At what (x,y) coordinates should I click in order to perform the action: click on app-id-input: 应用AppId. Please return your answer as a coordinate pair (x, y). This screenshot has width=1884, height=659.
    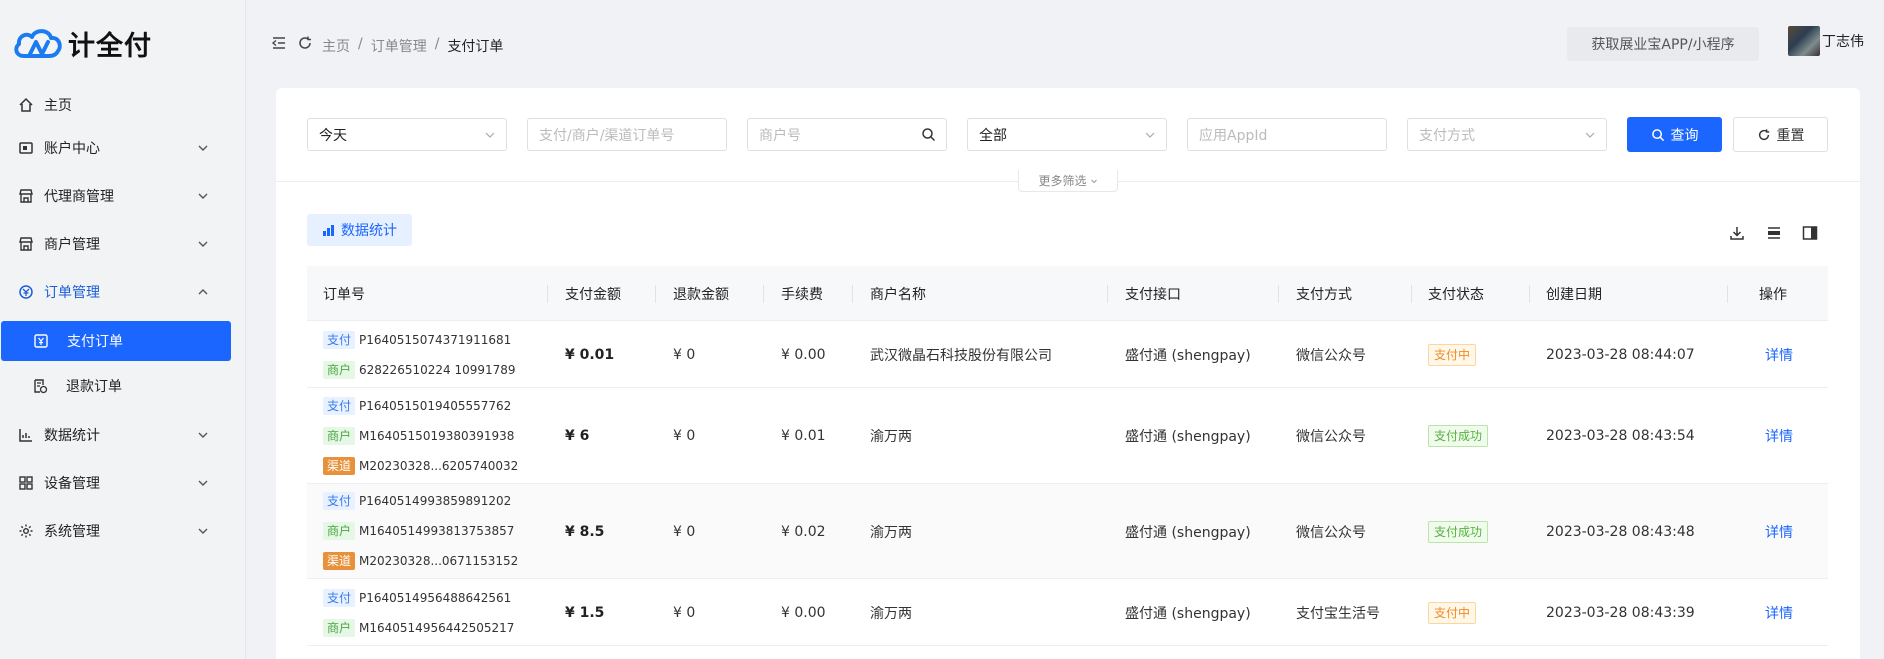
    Looking at the image, I should click on (1287, 134).